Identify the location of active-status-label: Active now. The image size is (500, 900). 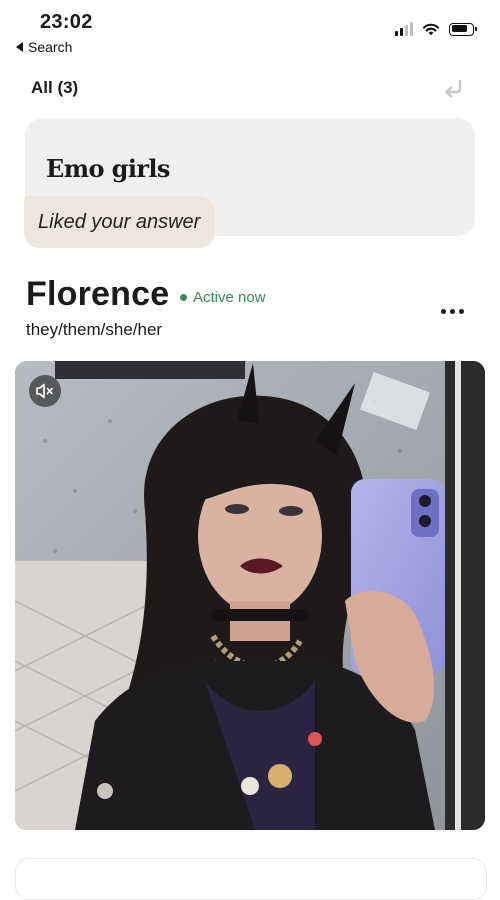
(229, 297).